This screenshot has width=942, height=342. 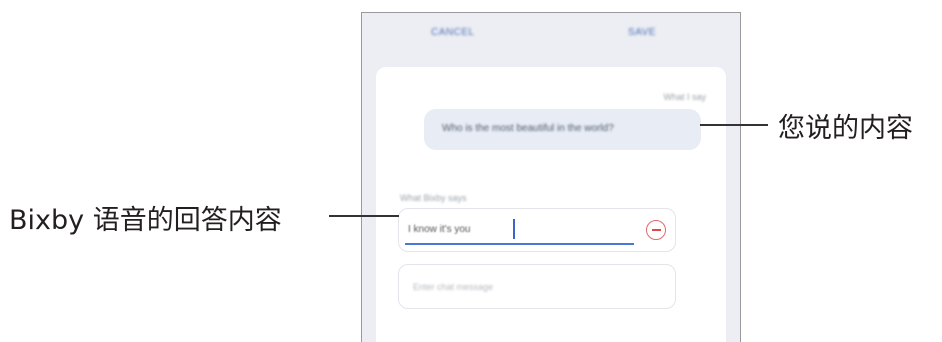 I want to click on user-phrase-bubble: Who is the most beautiful in the world?, so click(x=562, y=129).